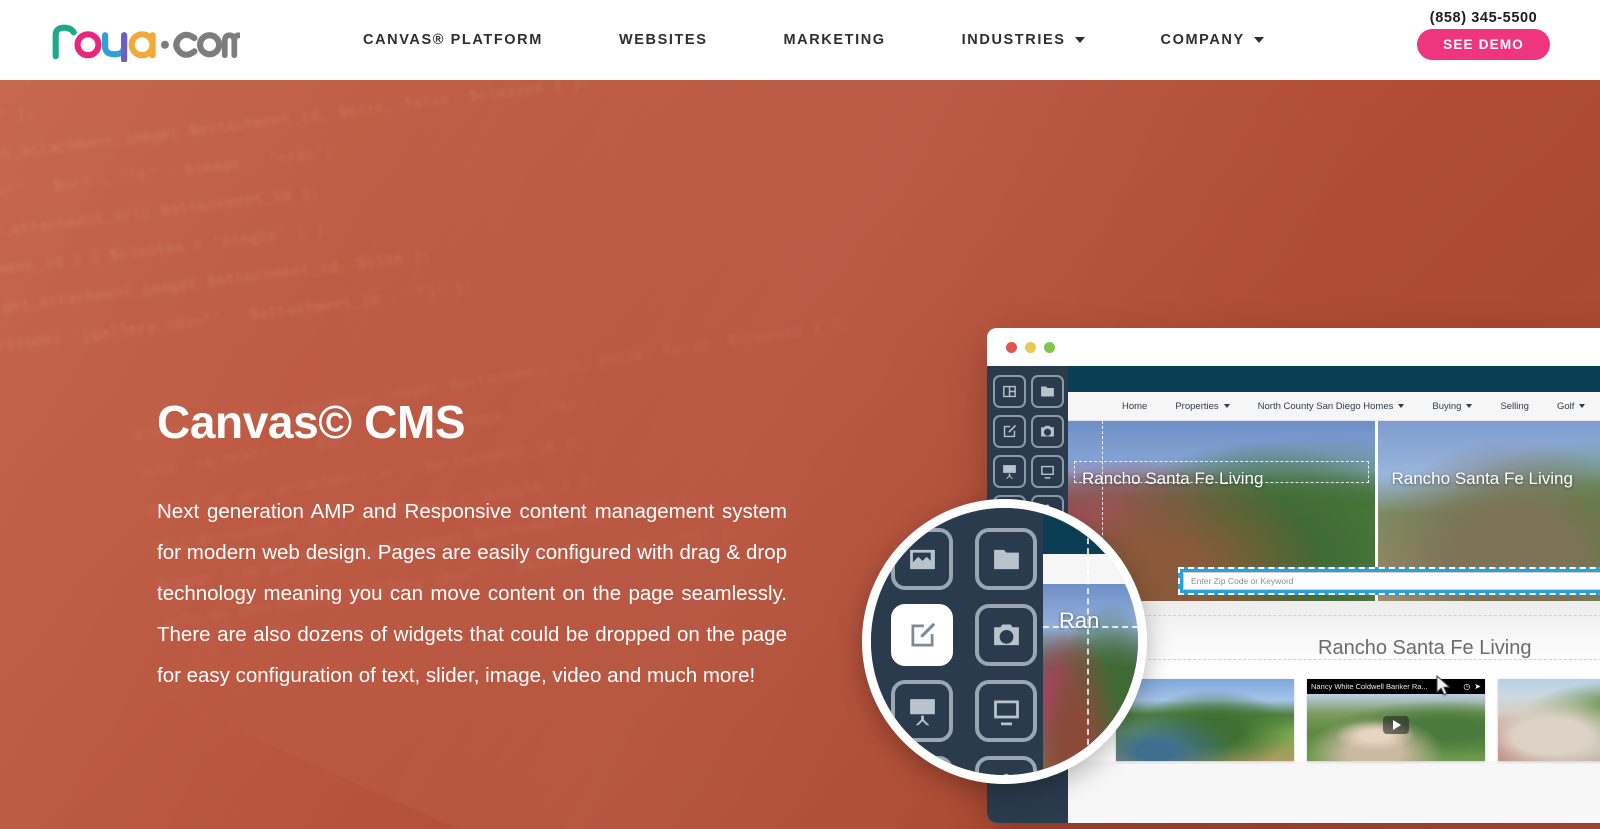 This screenshot has width=1600, height=829. What do you see at coordinates (922, 711) in the screenshot?
I see `magnified-slideshow-icon` at bounding box center [922, 711].